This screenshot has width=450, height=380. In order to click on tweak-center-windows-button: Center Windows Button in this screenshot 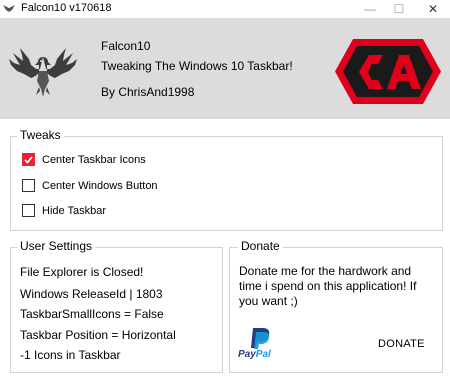, I will do `click(90, 185)`.